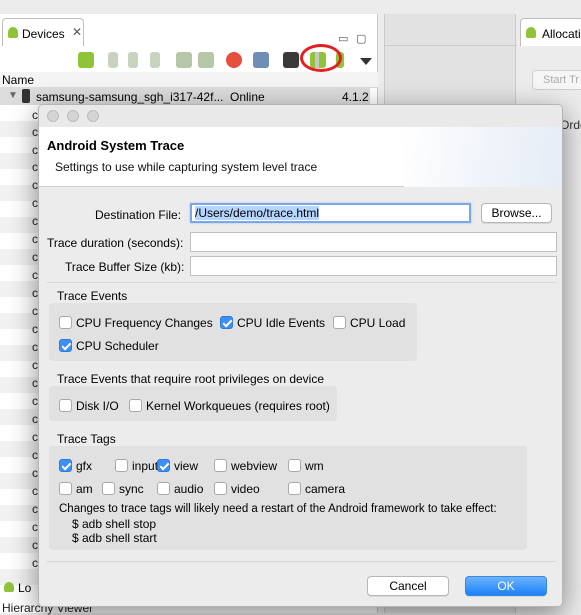 Image resolution: width=581 pixels, height=615 pixels. What do you see at coordinates (93, 116) in the screenshot?
I see `zoom-window-button` at bounding box center [93, 116].